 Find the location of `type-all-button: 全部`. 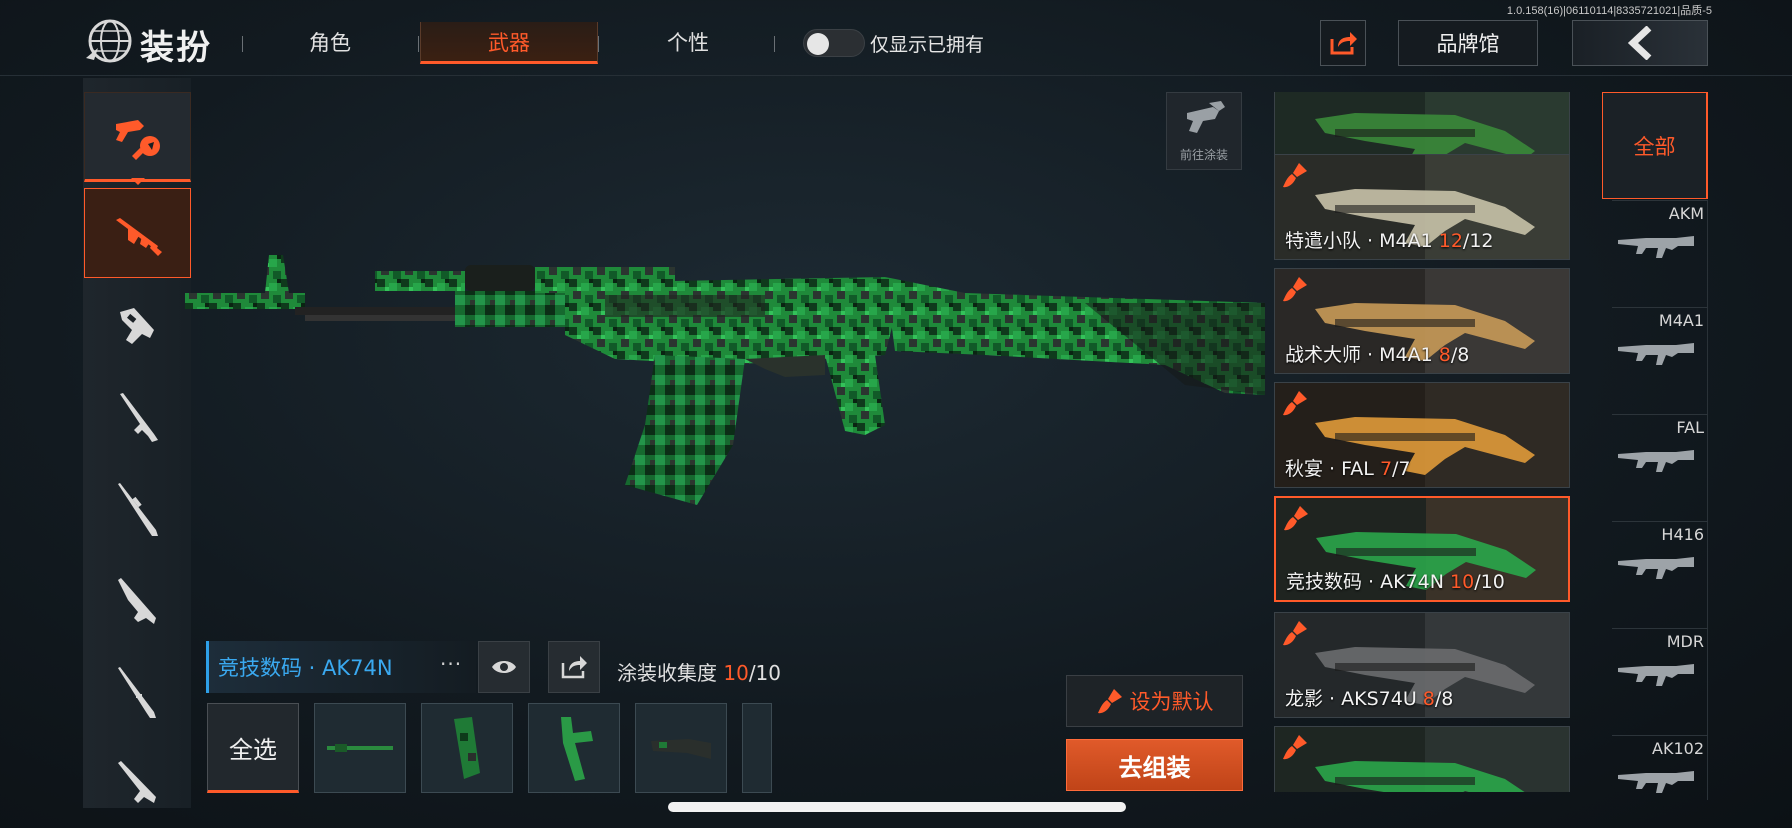

type-all-button: 全部 is located at coordinates (1655, 145).